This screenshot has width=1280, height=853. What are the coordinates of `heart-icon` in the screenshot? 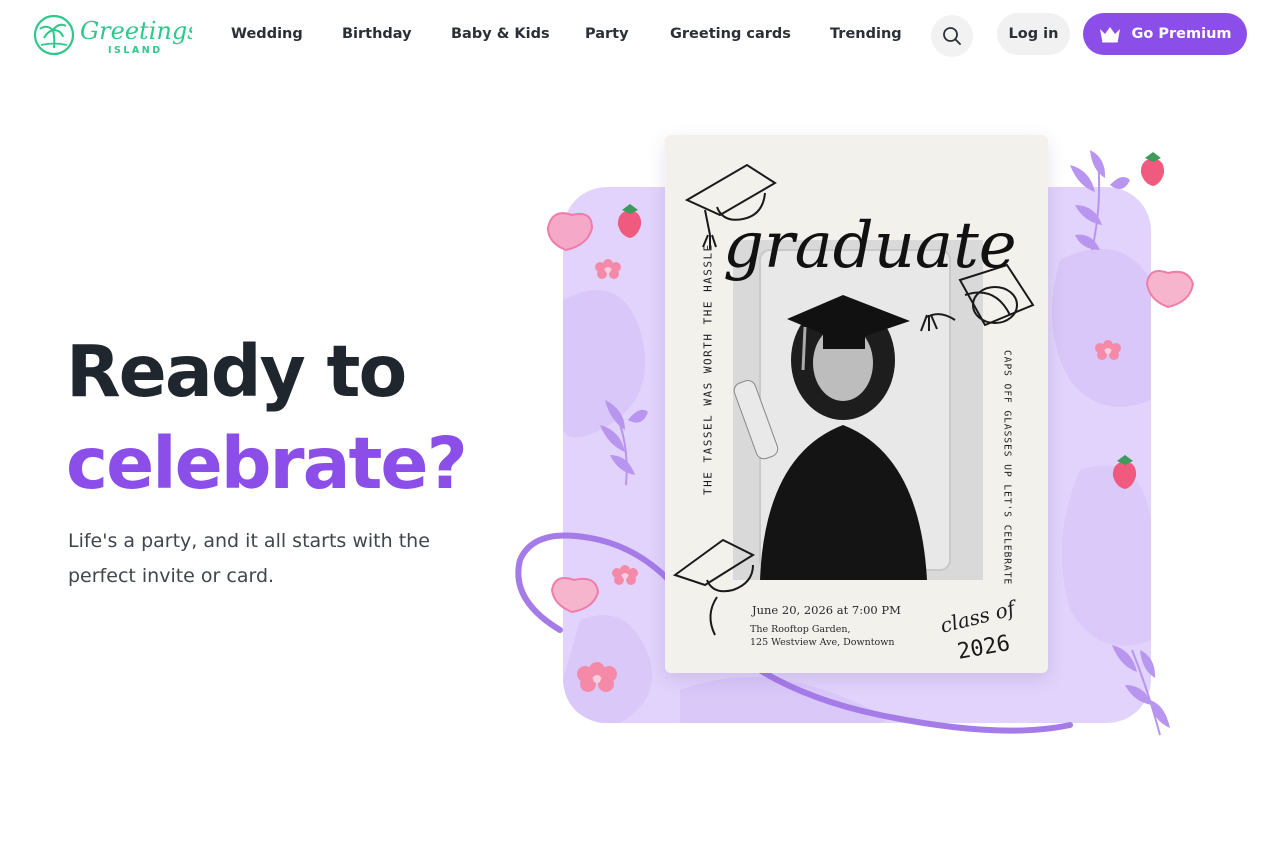 It's located at (570, 232).